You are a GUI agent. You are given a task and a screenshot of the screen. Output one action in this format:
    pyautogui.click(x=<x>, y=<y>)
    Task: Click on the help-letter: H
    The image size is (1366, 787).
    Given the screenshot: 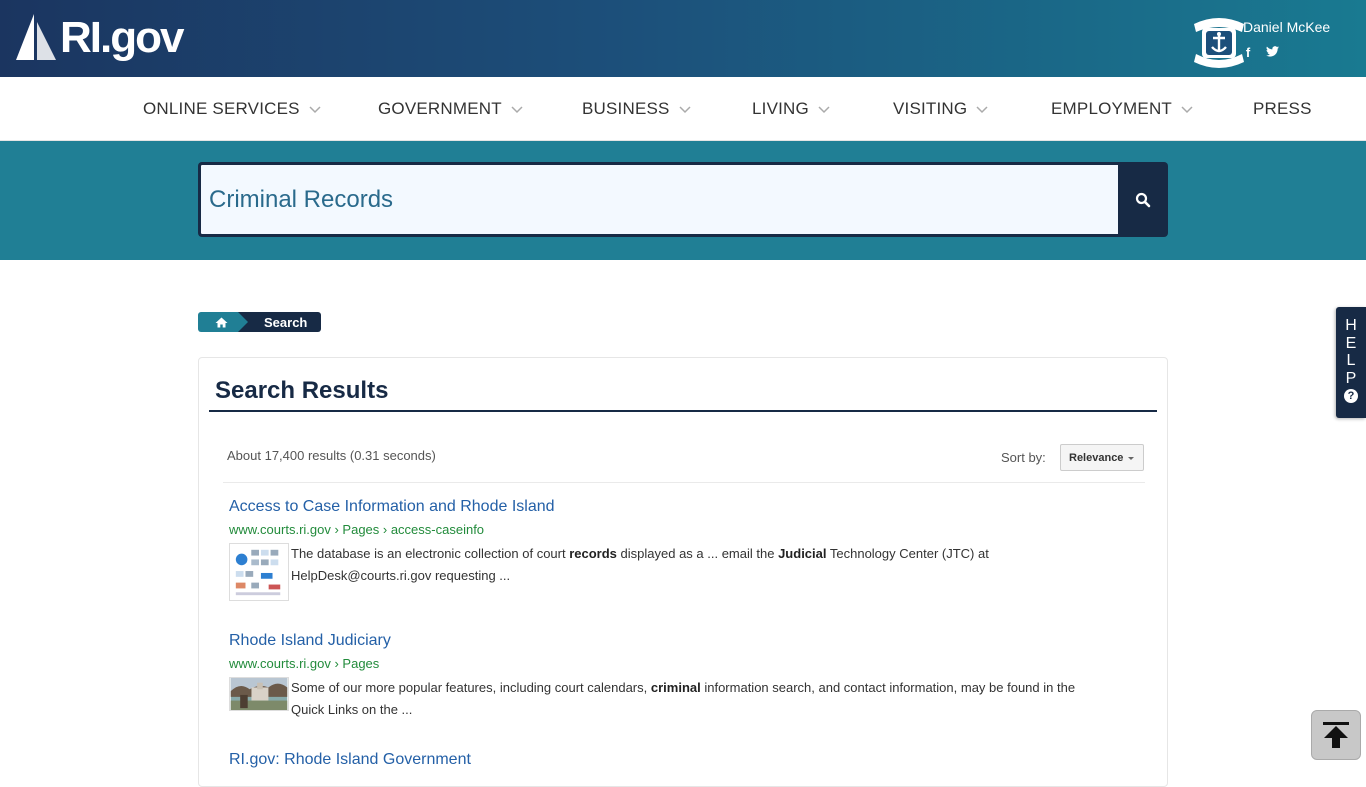 What is the action you would take?
    pyautogui.click(x=1351, y=325)
    